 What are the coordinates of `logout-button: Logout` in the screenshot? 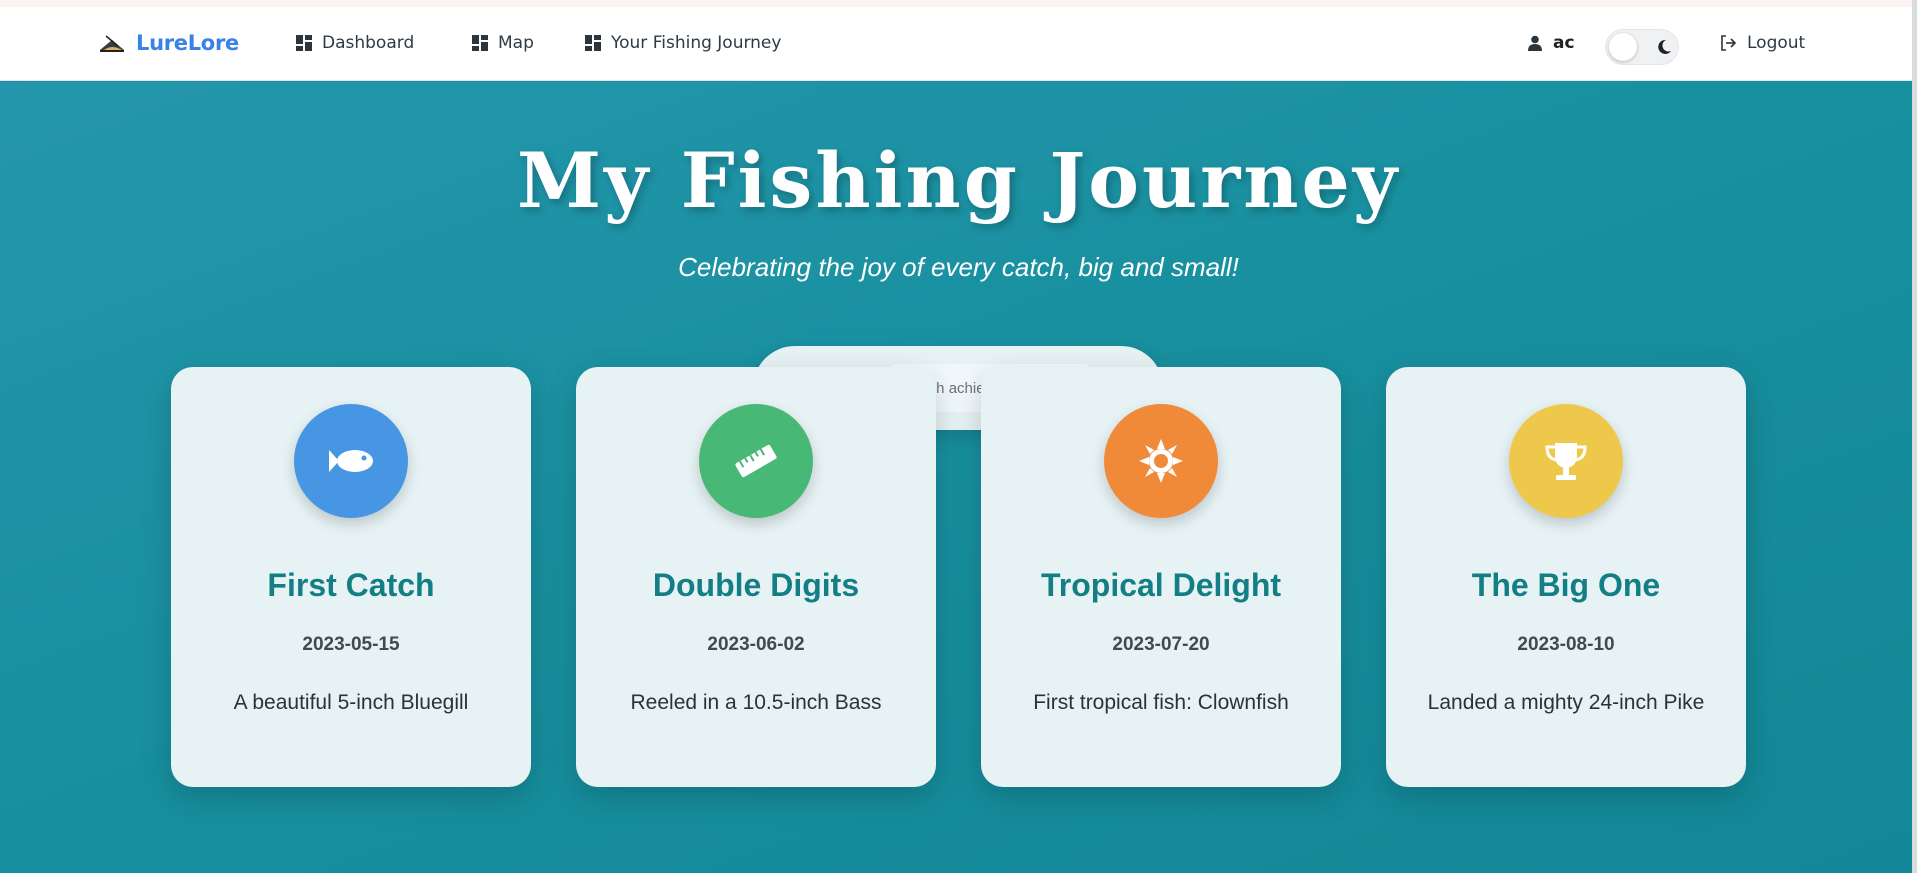 It's located at (1762, 43).